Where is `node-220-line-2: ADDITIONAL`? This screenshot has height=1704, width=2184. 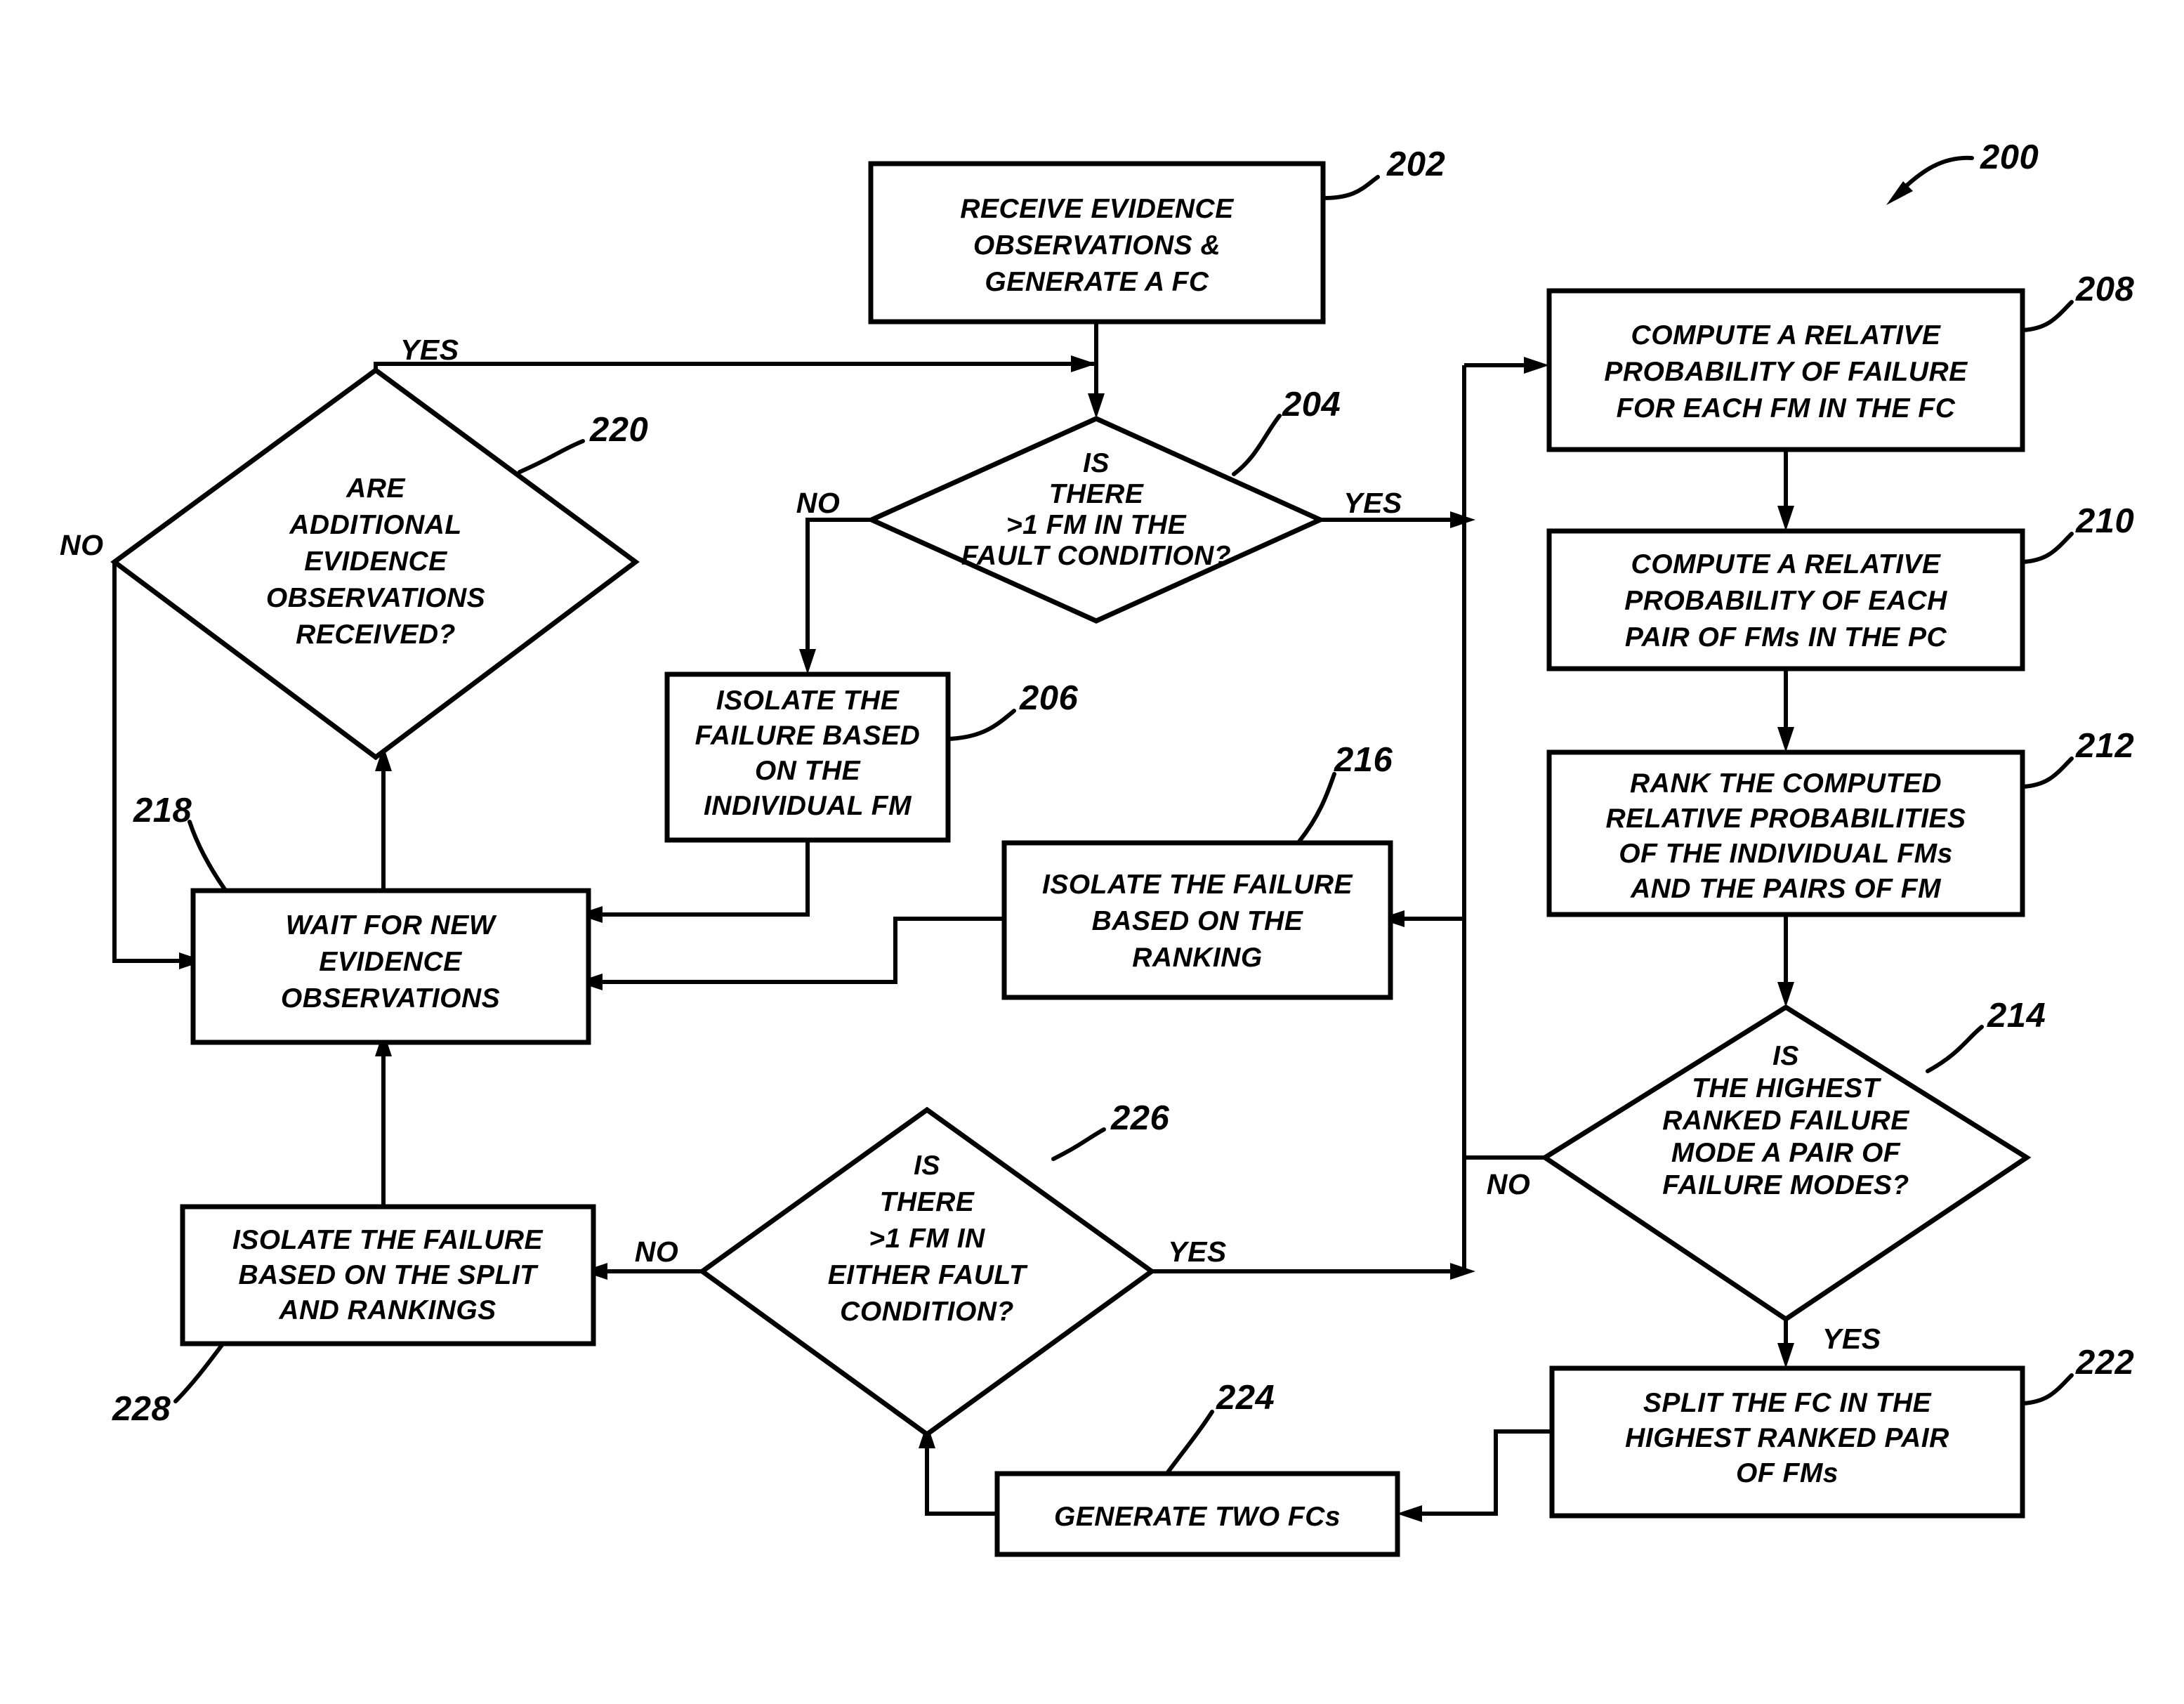 node-220-line-2: ADDITIONAL is located at coordinates (375, 525).